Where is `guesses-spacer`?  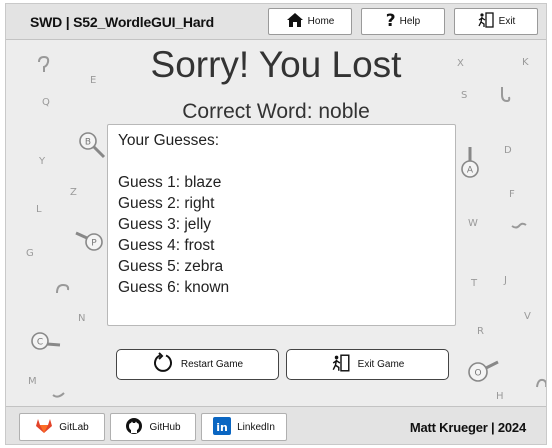
guesses-spacer is located at coordinates (281, 161).